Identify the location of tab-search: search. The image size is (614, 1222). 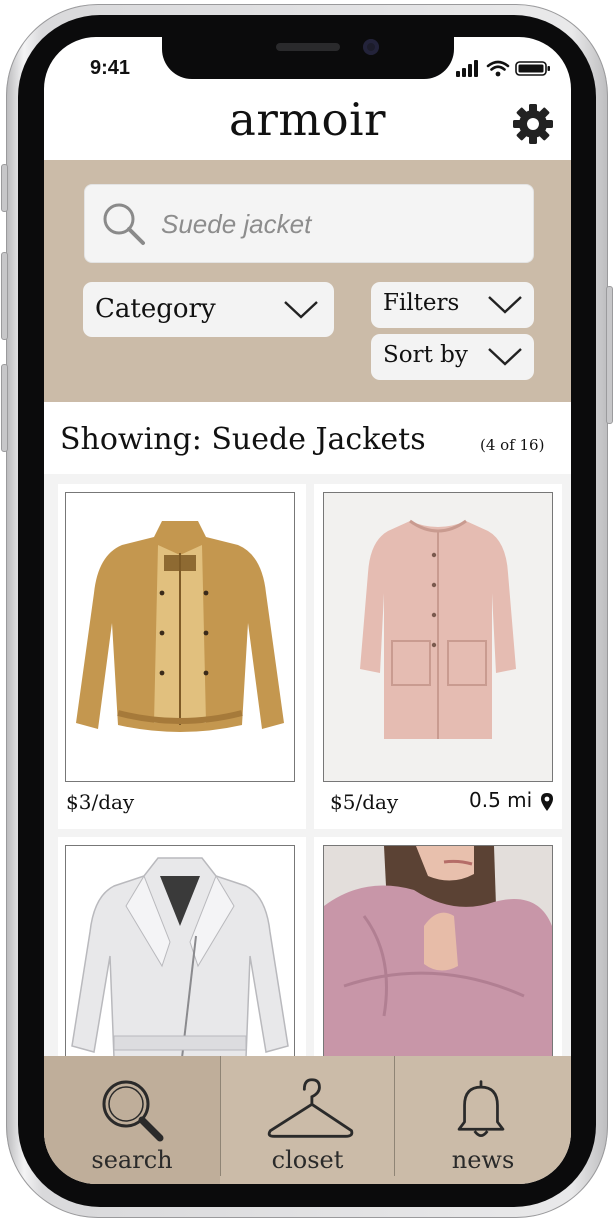
(132, 1120).